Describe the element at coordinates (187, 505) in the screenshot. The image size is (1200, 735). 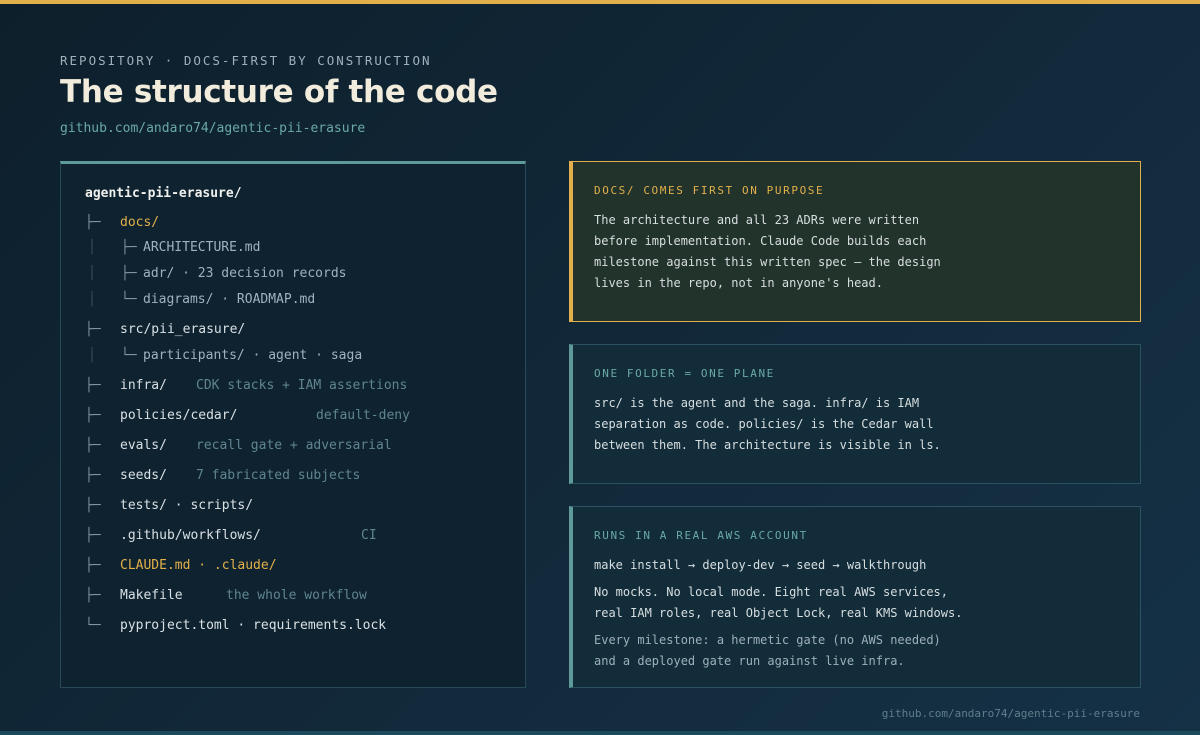
I see `folder-tests-scripts: tests/ · scripts/` at that location.